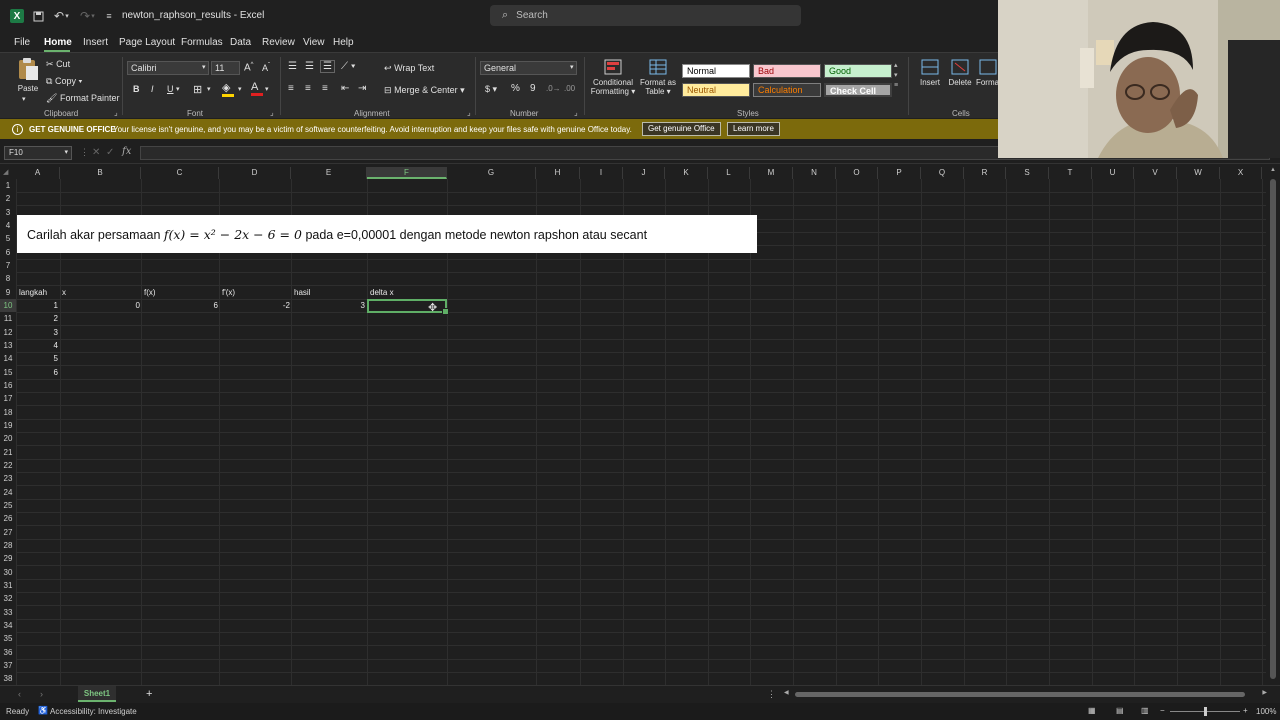 Image resolution: width=1280 pixels, height=720 pixels. What do you see at coordinates (858, 71) in the screenshot?
I see `cell-style-good: Good` at bounding box center [858, 71].